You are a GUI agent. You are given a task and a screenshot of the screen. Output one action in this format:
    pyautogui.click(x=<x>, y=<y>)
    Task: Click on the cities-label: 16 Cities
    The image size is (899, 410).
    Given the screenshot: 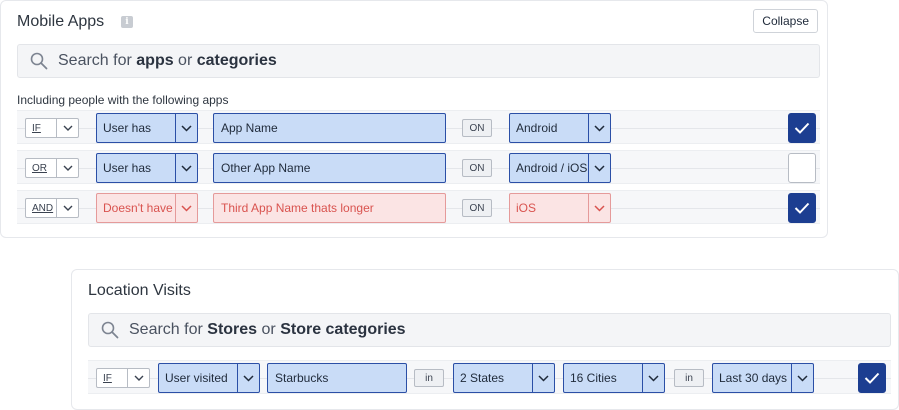 What is the action you would take?
    pyautogui.click(x=593, y=378)
    